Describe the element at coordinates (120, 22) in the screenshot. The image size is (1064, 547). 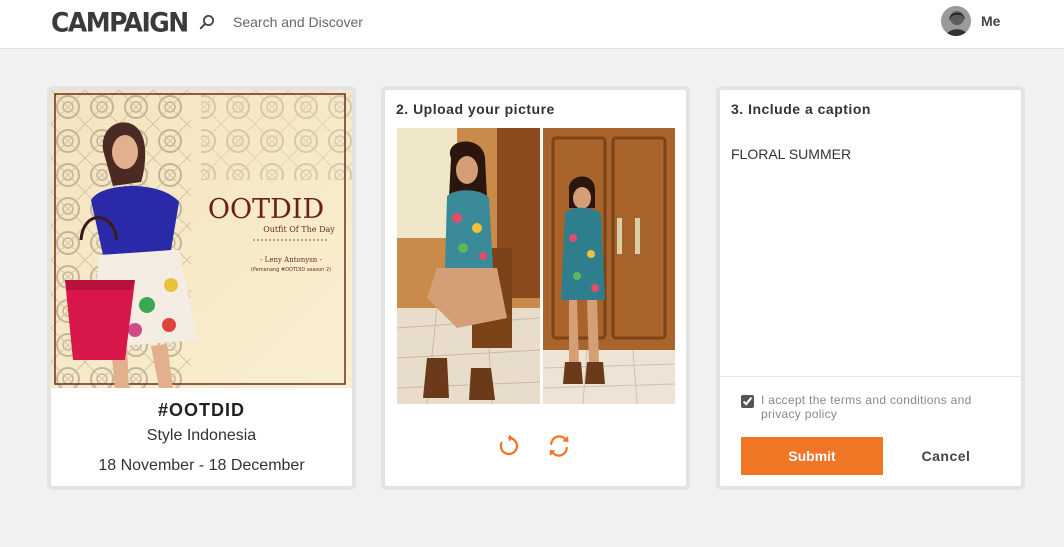
I see `site-logo: CAMPAIGN` at that location.